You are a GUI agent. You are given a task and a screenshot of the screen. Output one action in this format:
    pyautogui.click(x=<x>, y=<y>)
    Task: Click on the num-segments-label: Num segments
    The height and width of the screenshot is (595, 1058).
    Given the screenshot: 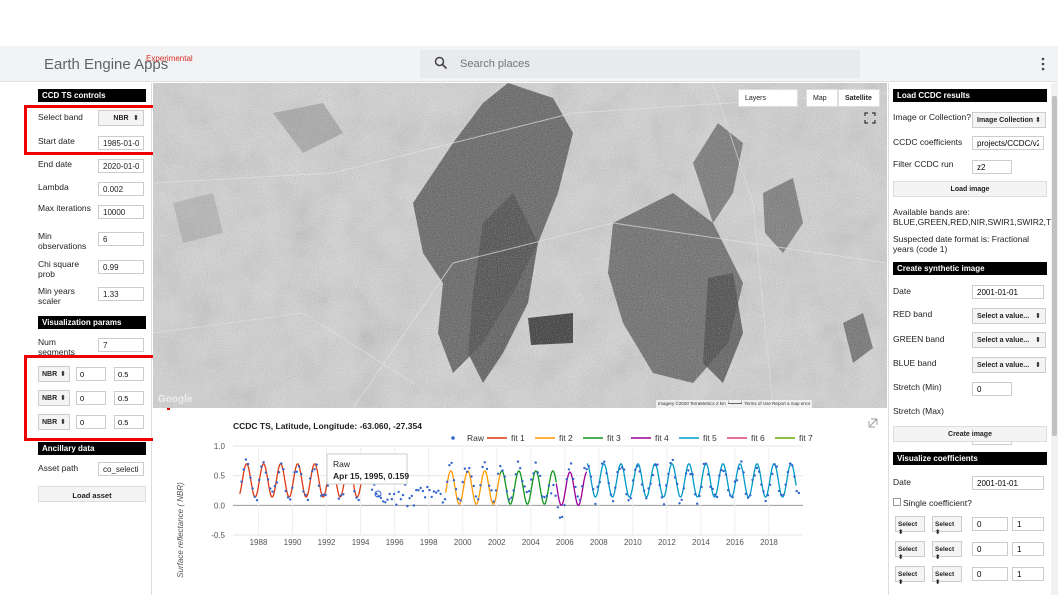 What is the action you would take?
    pyautogui.click(x=56, y=347)
    